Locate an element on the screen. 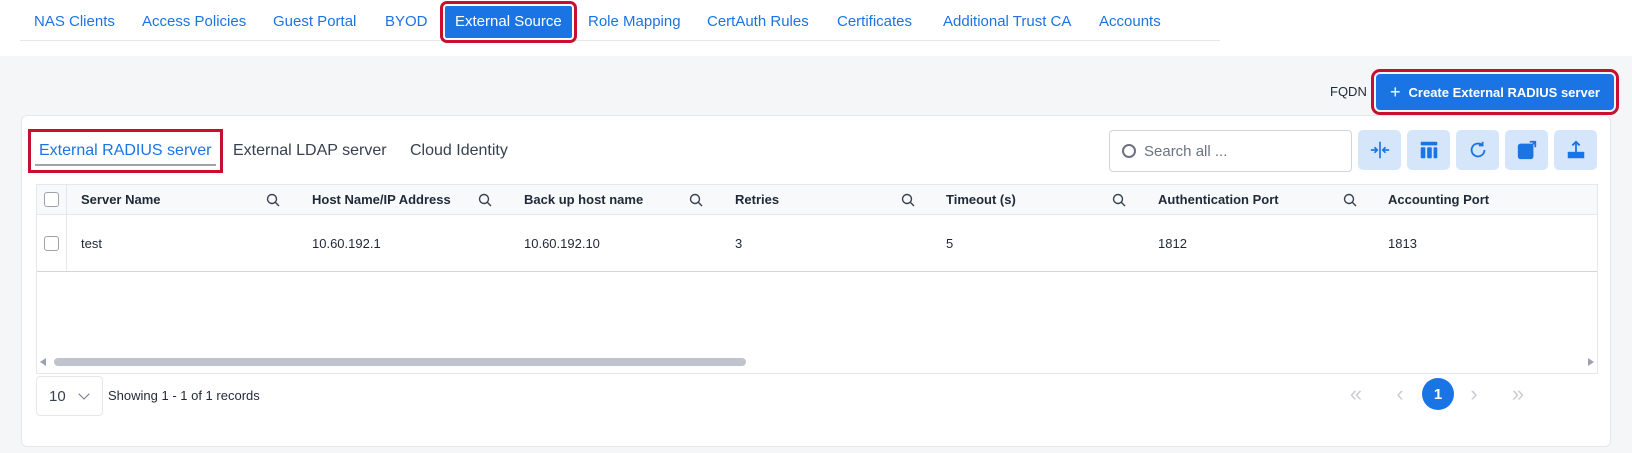  nav-tab-certauth-rules: CertAuth Rules is located at coordinates (758, 22).